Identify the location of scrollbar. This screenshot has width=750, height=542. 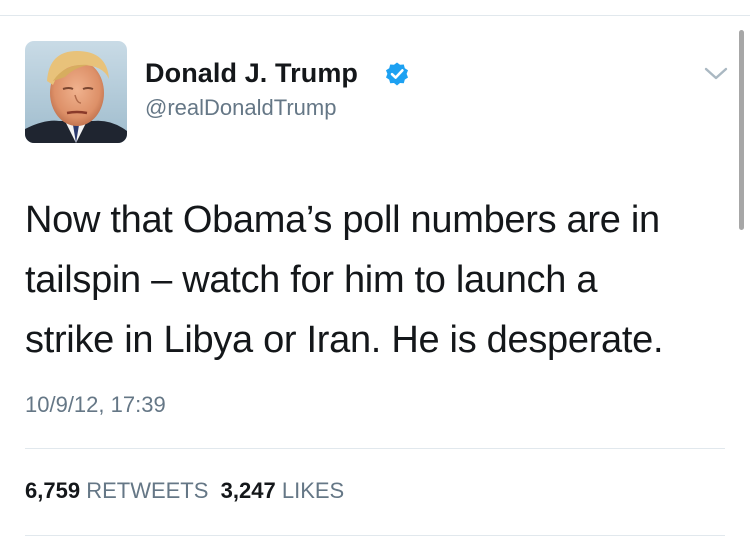
(741, 130).